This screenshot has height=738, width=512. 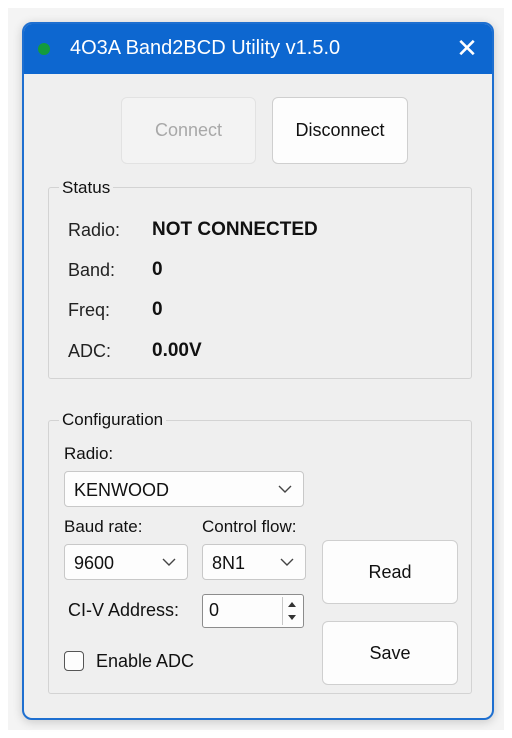 What do you see at coordinates (89, 310) in the screenshot?
I see `freq-label: Freq:` at bounding box center [89, 310].